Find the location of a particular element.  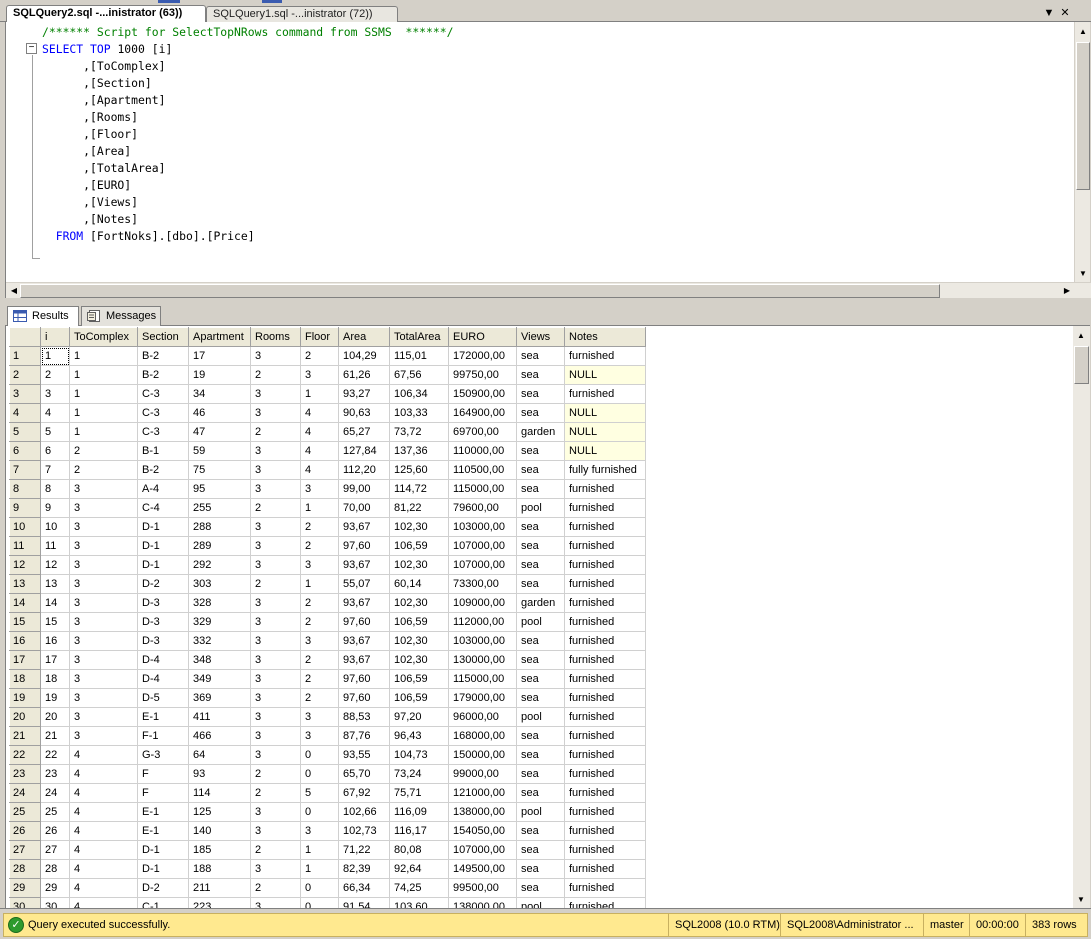

cell-totalarea: 106,59 is located at coordinates (419, 622).